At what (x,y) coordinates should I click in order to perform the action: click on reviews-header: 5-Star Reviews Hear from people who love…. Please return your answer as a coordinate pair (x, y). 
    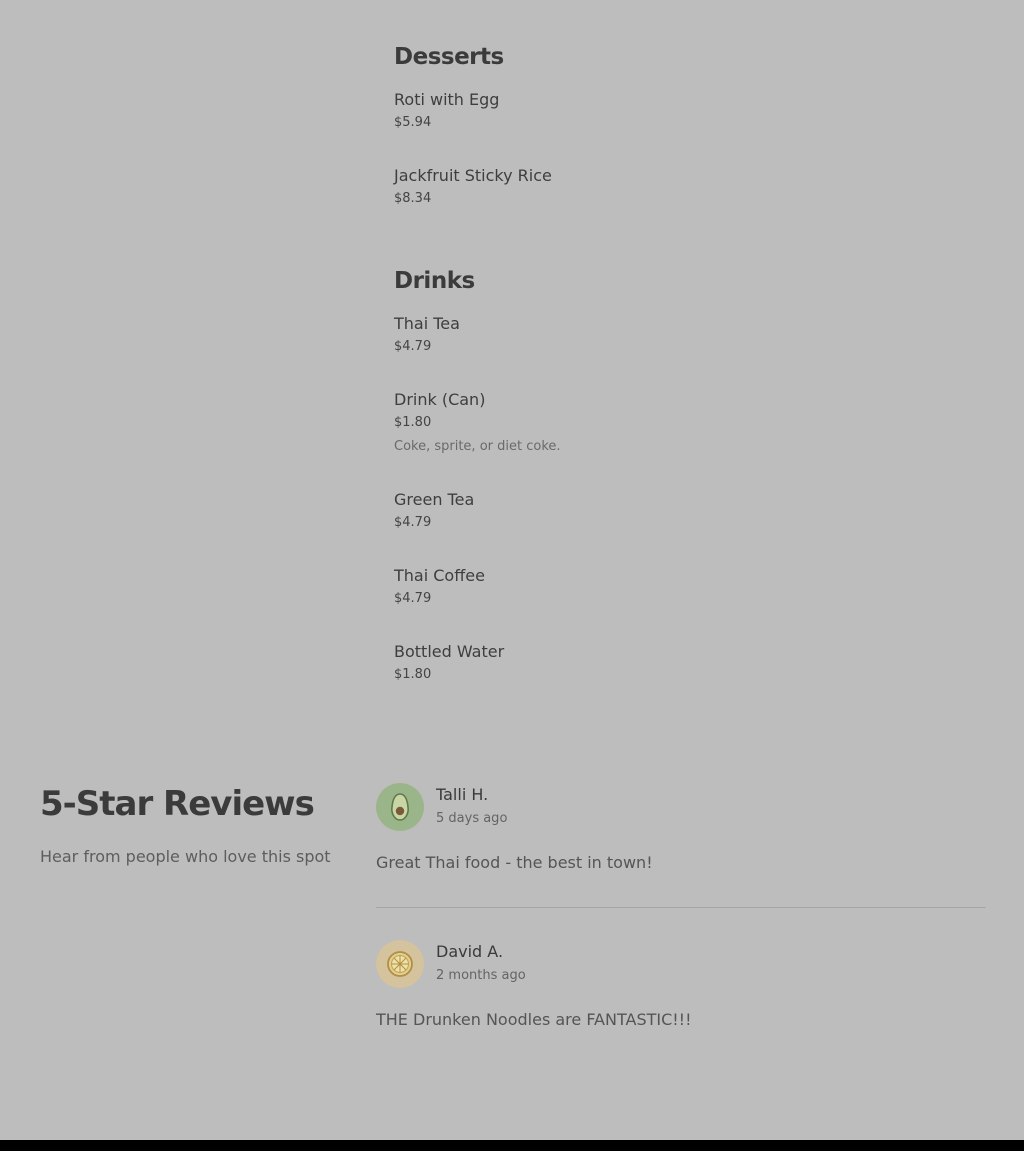
    Looking at the image, I should click on (190, 824).